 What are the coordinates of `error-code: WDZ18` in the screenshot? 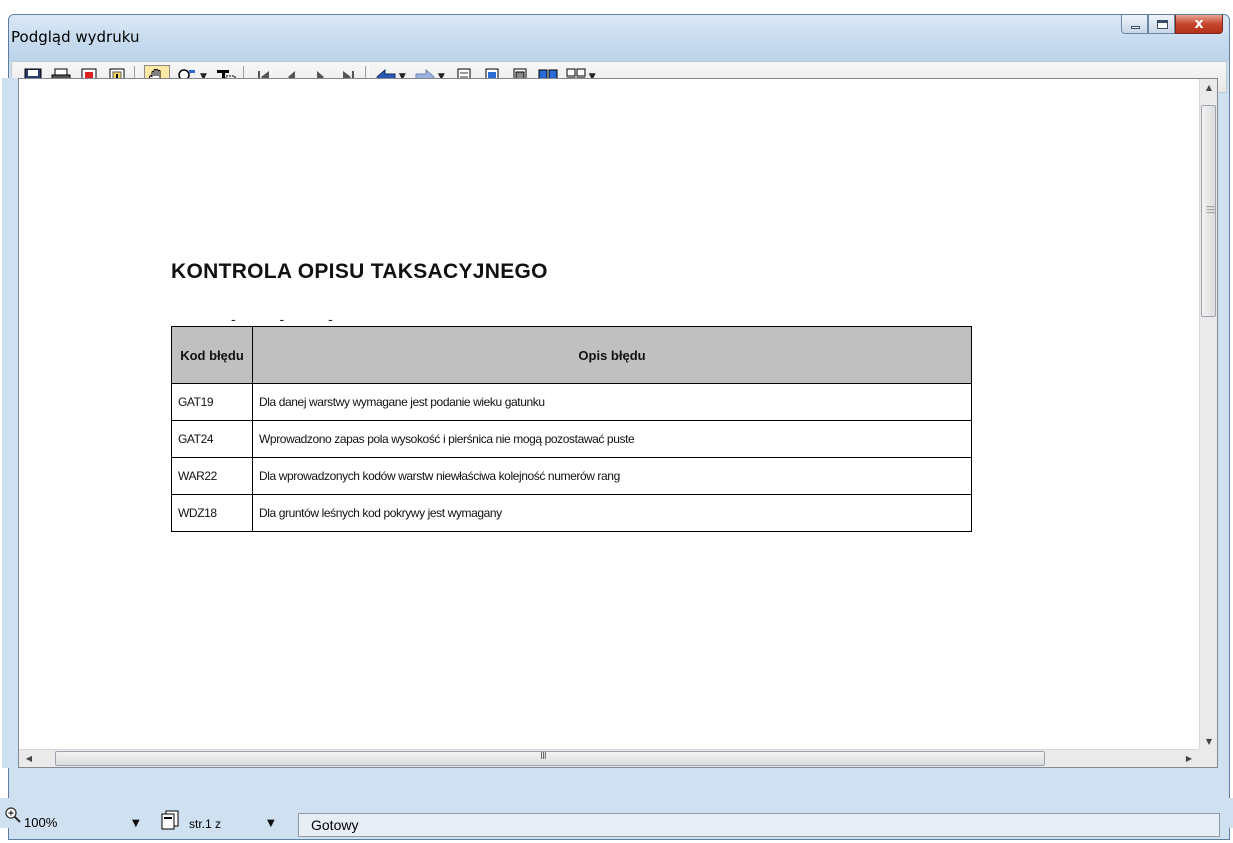 It's located at (212, 513).